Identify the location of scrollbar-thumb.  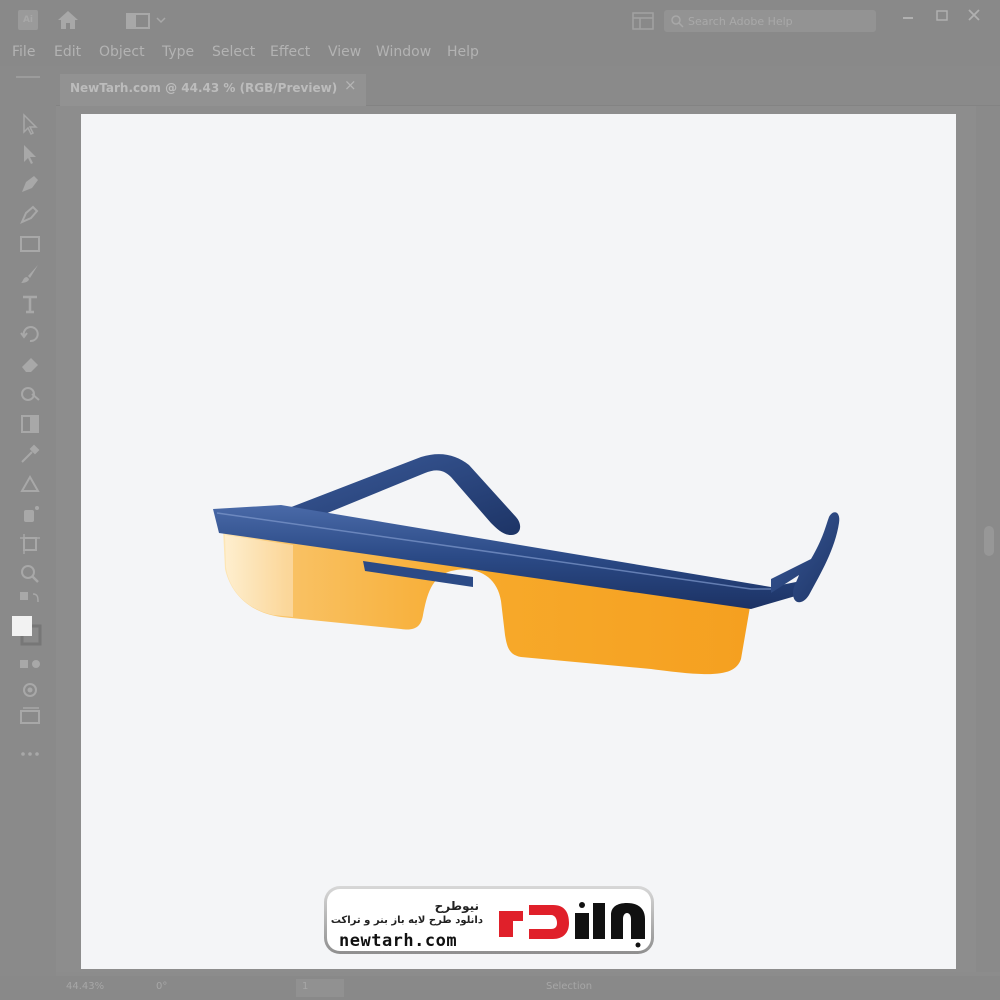
(989, 541).